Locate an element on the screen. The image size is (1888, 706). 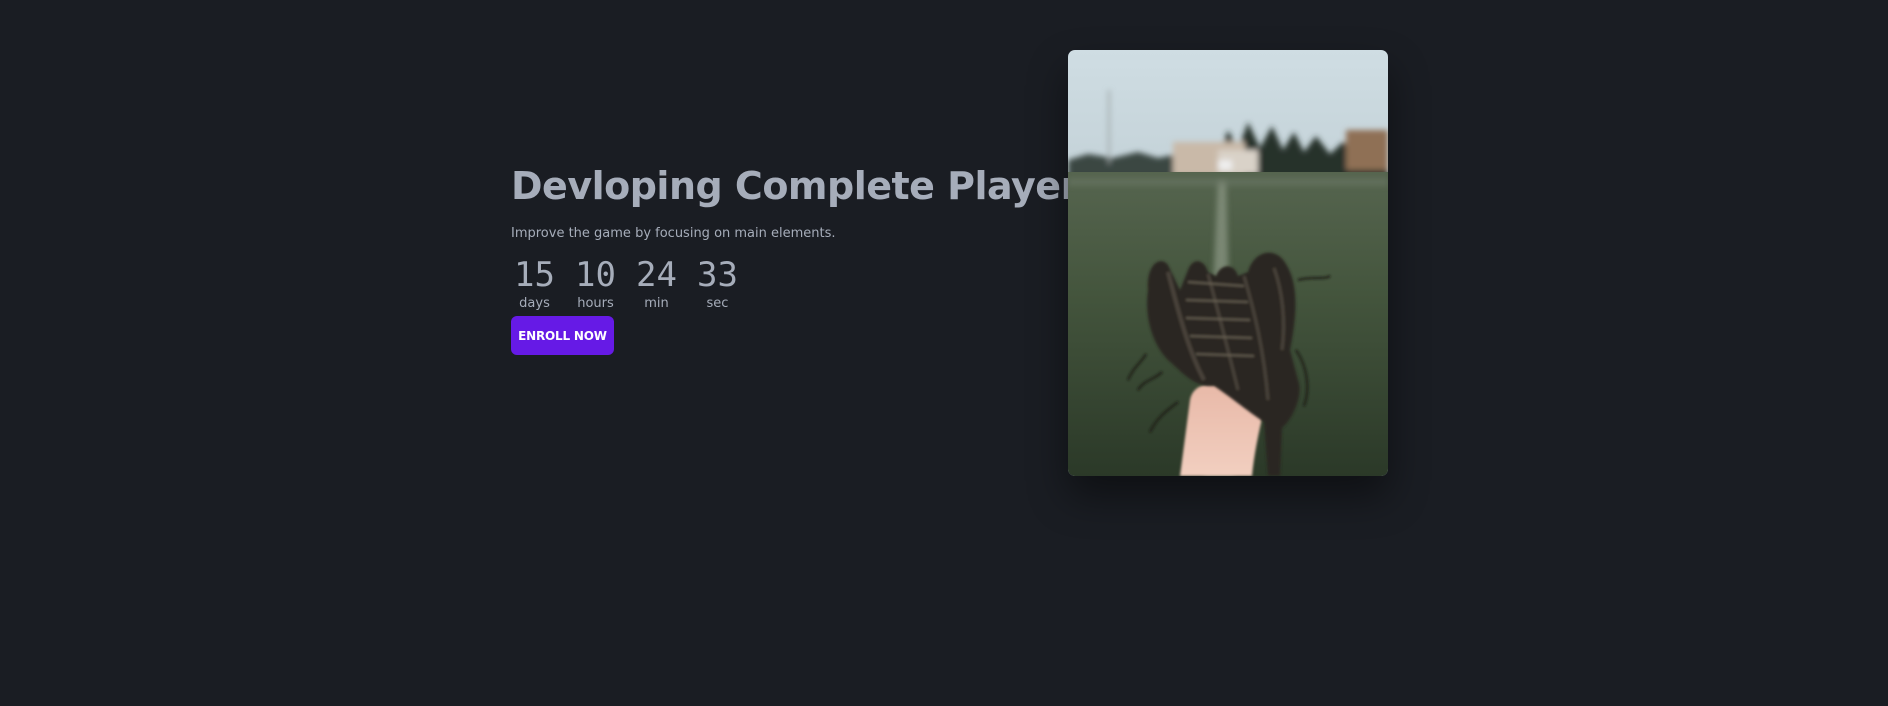
countdown-label: hours is located at coordinates (595, 303).